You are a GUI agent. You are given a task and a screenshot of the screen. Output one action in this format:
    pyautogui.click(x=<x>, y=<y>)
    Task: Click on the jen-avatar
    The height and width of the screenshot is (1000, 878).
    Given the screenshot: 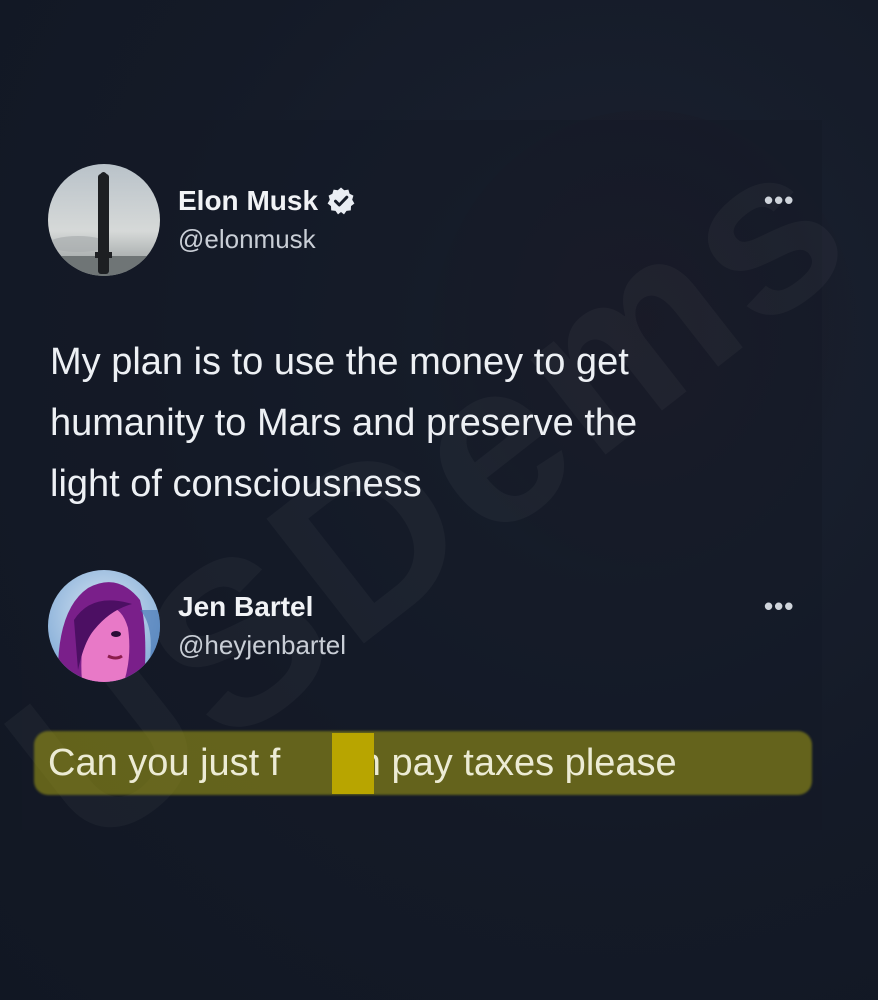 What is the action you would take?
    pyautogui.click(x=104, y=626)
    